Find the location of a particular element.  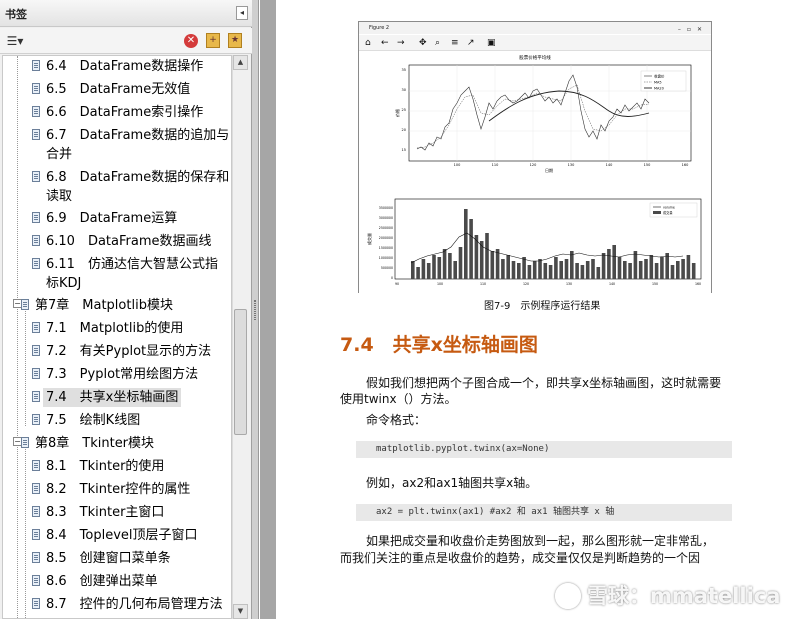

bookmarks-header: 书签 ◂ is located at coordinates (126, 13).